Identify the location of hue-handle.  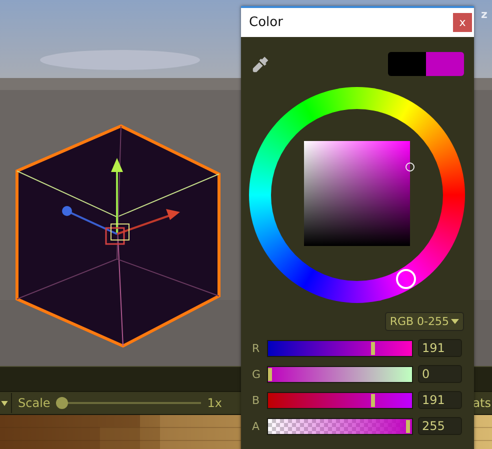
(406, 279).